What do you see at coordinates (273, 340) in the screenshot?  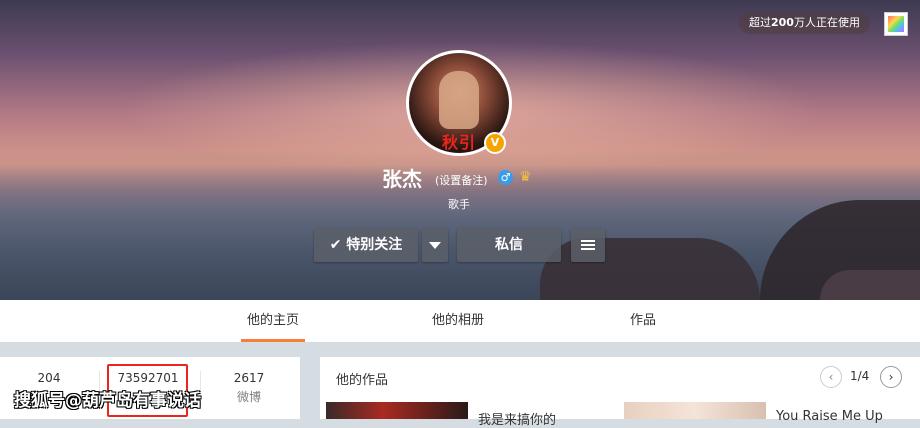 I see `active-tab-indicator` at bounding box center [273, 340].